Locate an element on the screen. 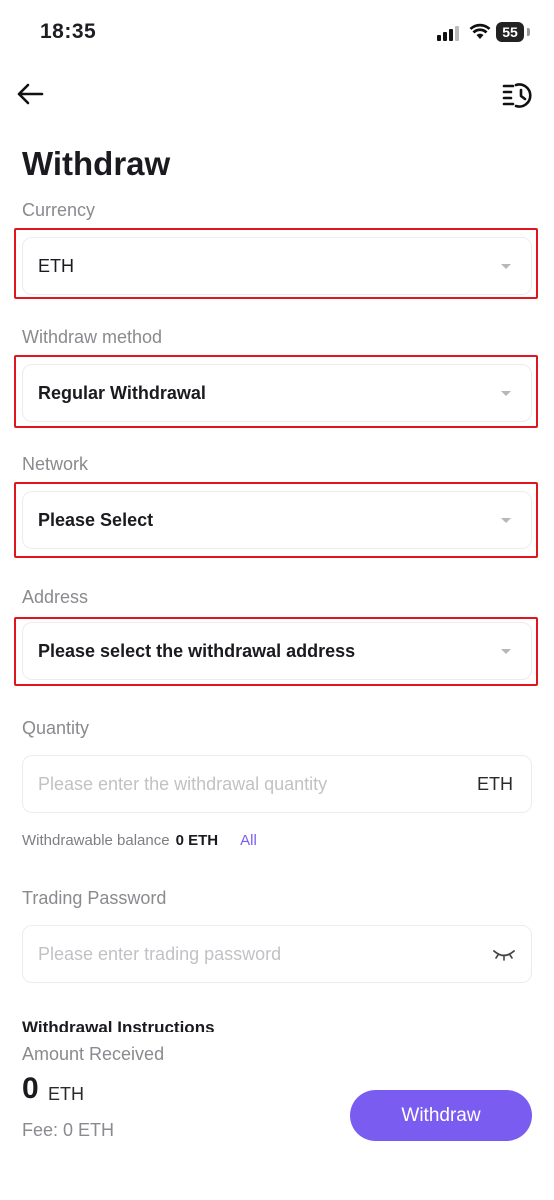  currency-label: Currency is located at coordinates (59, 210).